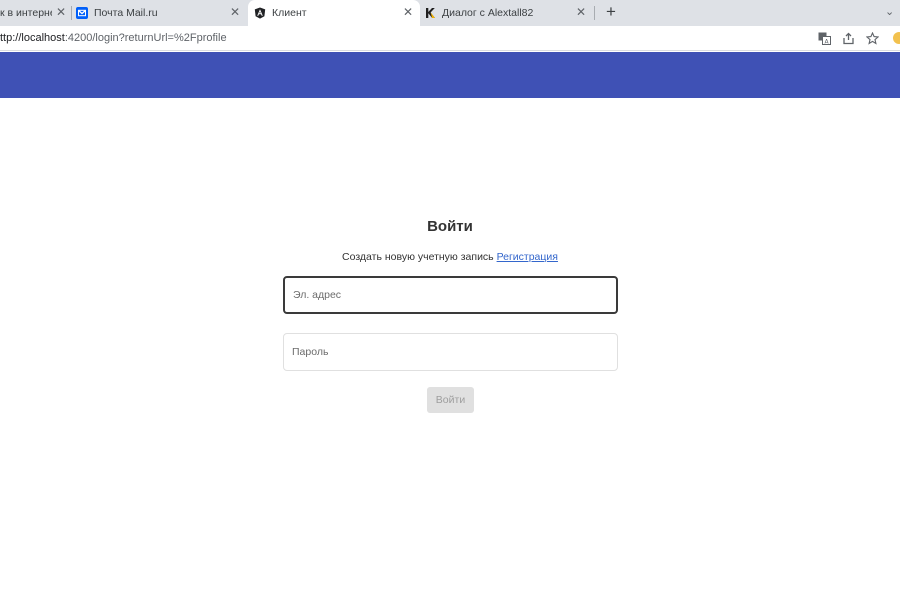 The width and height of the screenshot is (900, 600). What do you see at coordinates (450, 295) in the screenshot?
I see `email-field` at bounding box center [450, 295].